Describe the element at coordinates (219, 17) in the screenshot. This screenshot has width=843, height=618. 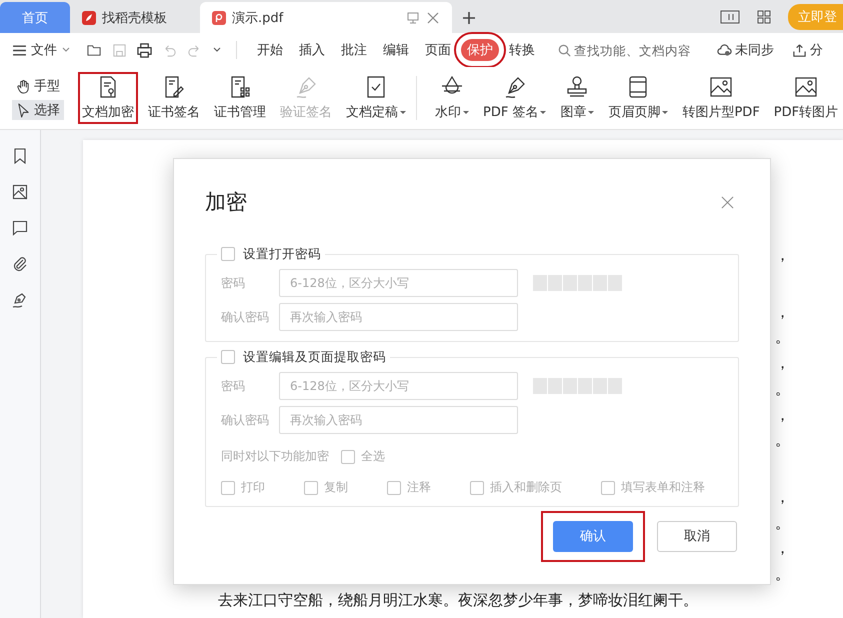
I see `pdf-icon` at that location.